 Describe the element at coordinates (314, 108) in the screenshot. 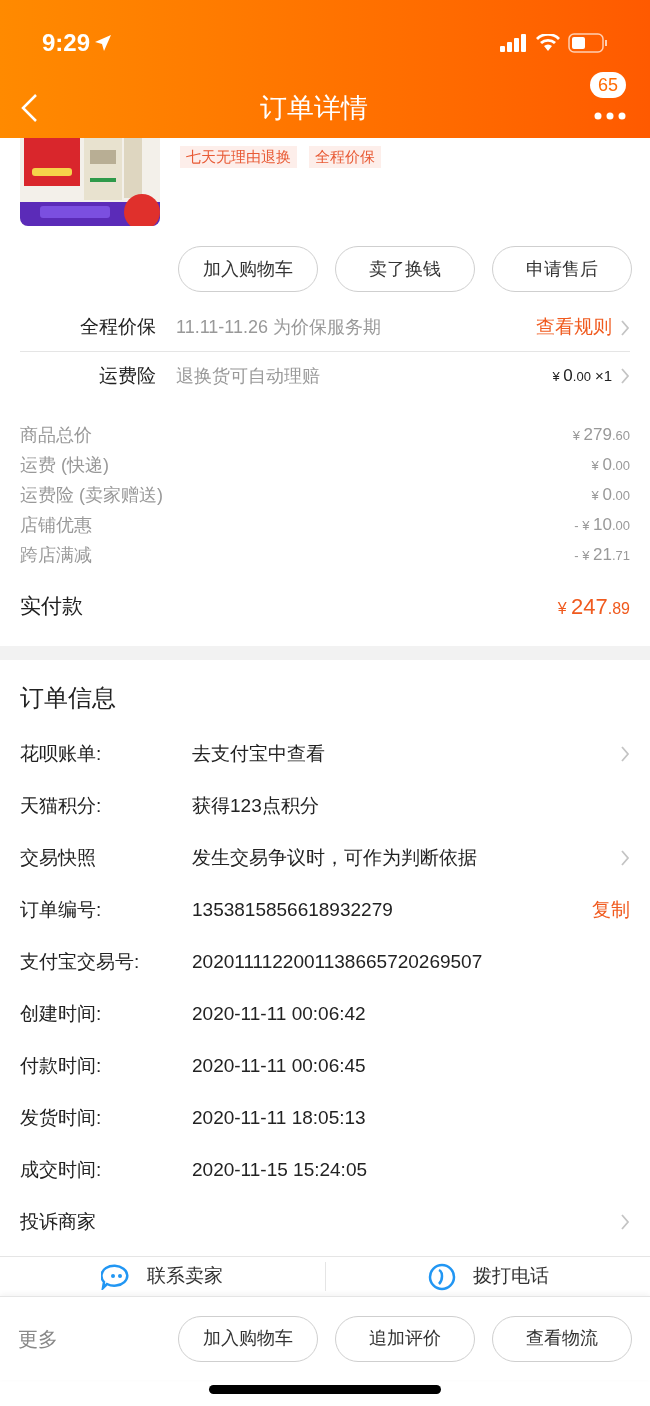

I see `page-title: 订单详情` at that location.